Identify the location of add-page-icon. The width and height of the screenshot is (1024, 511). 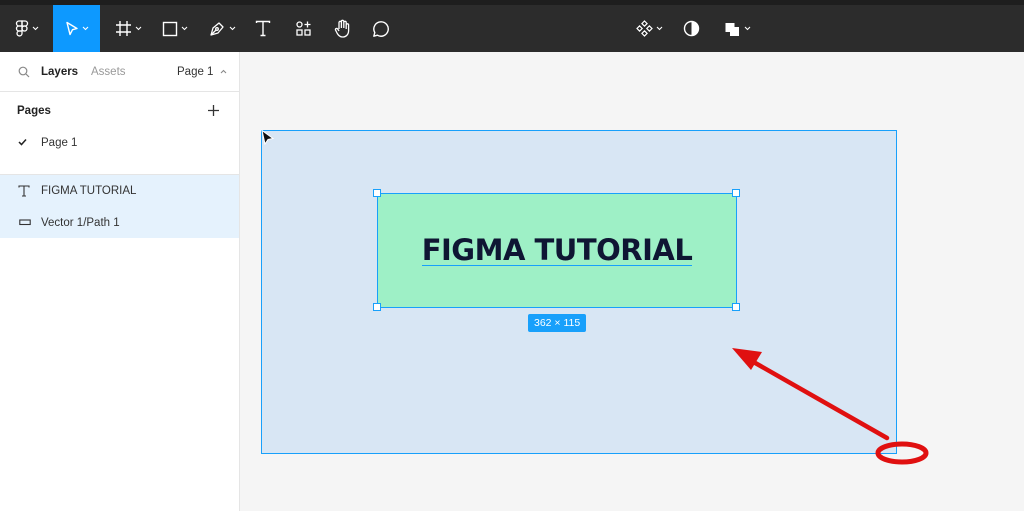
(213, 110).